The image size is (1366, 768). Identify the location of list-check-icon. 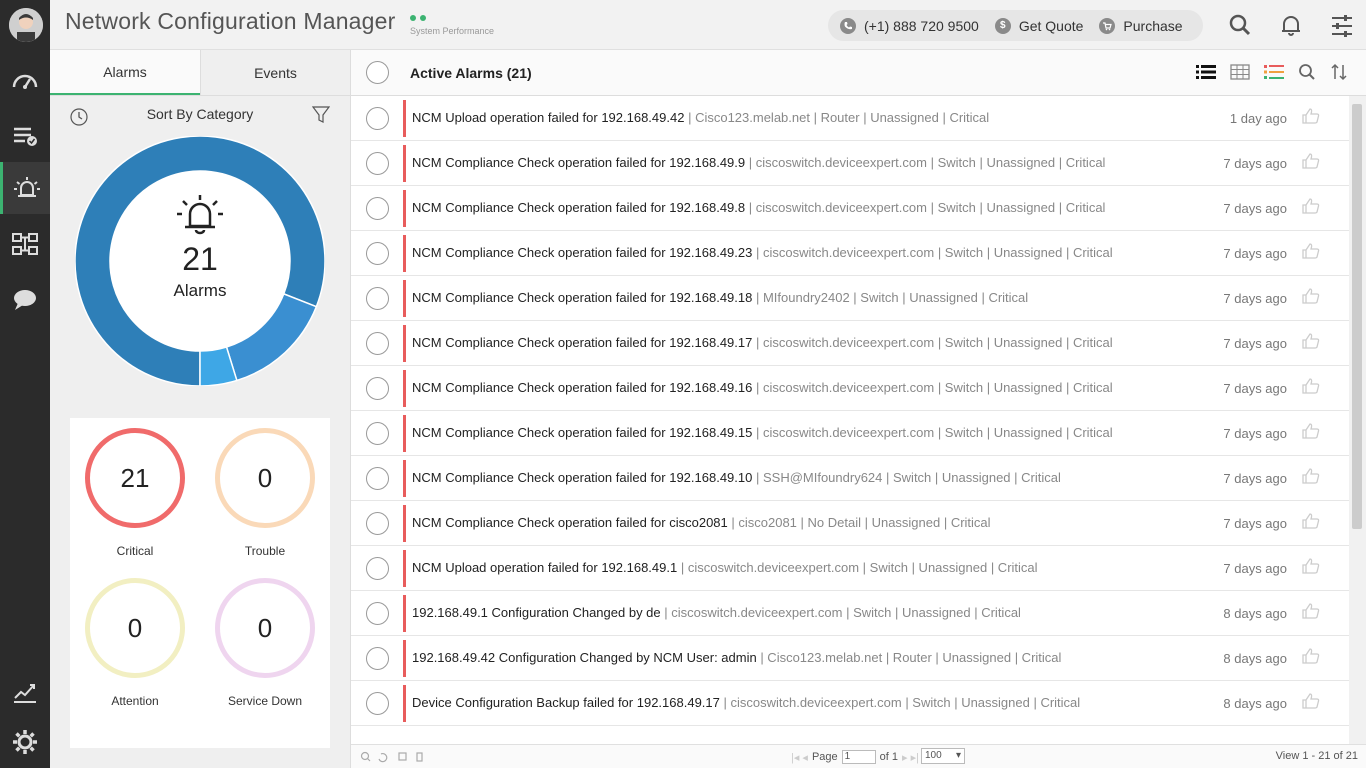
(25, 136).